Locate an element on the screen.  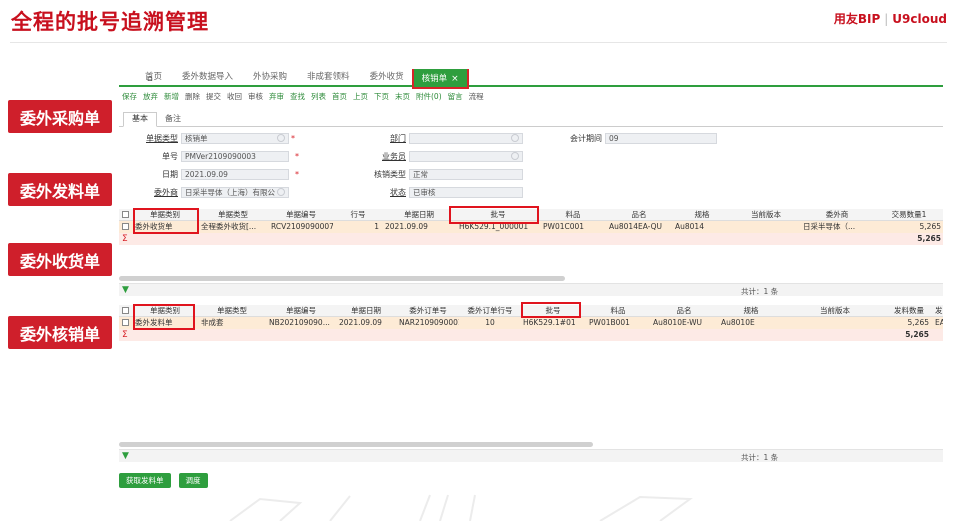
table-cell: Au8010E-WU is located at coordinates (678, 322).